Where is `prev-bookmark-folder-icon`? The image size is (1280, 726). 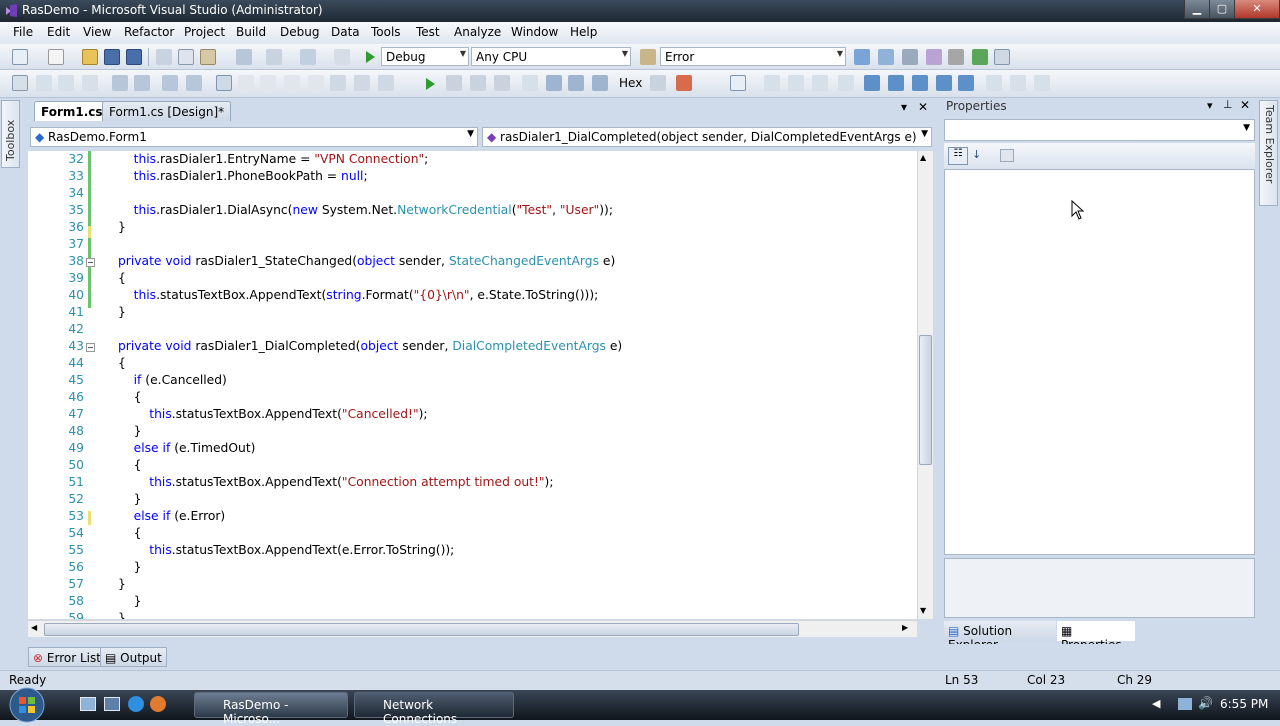 prev-bookmark-folder-icon is located at coordinates (292, 83).